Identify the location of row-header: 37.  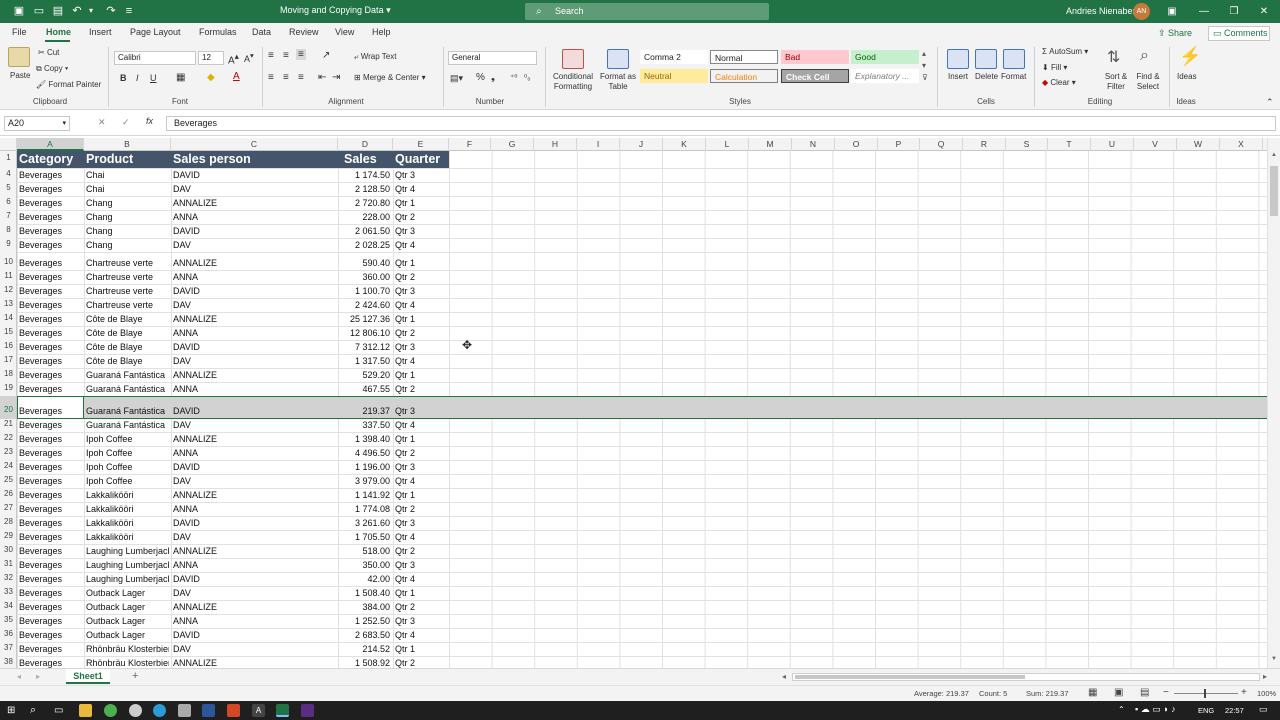
(8, 647).